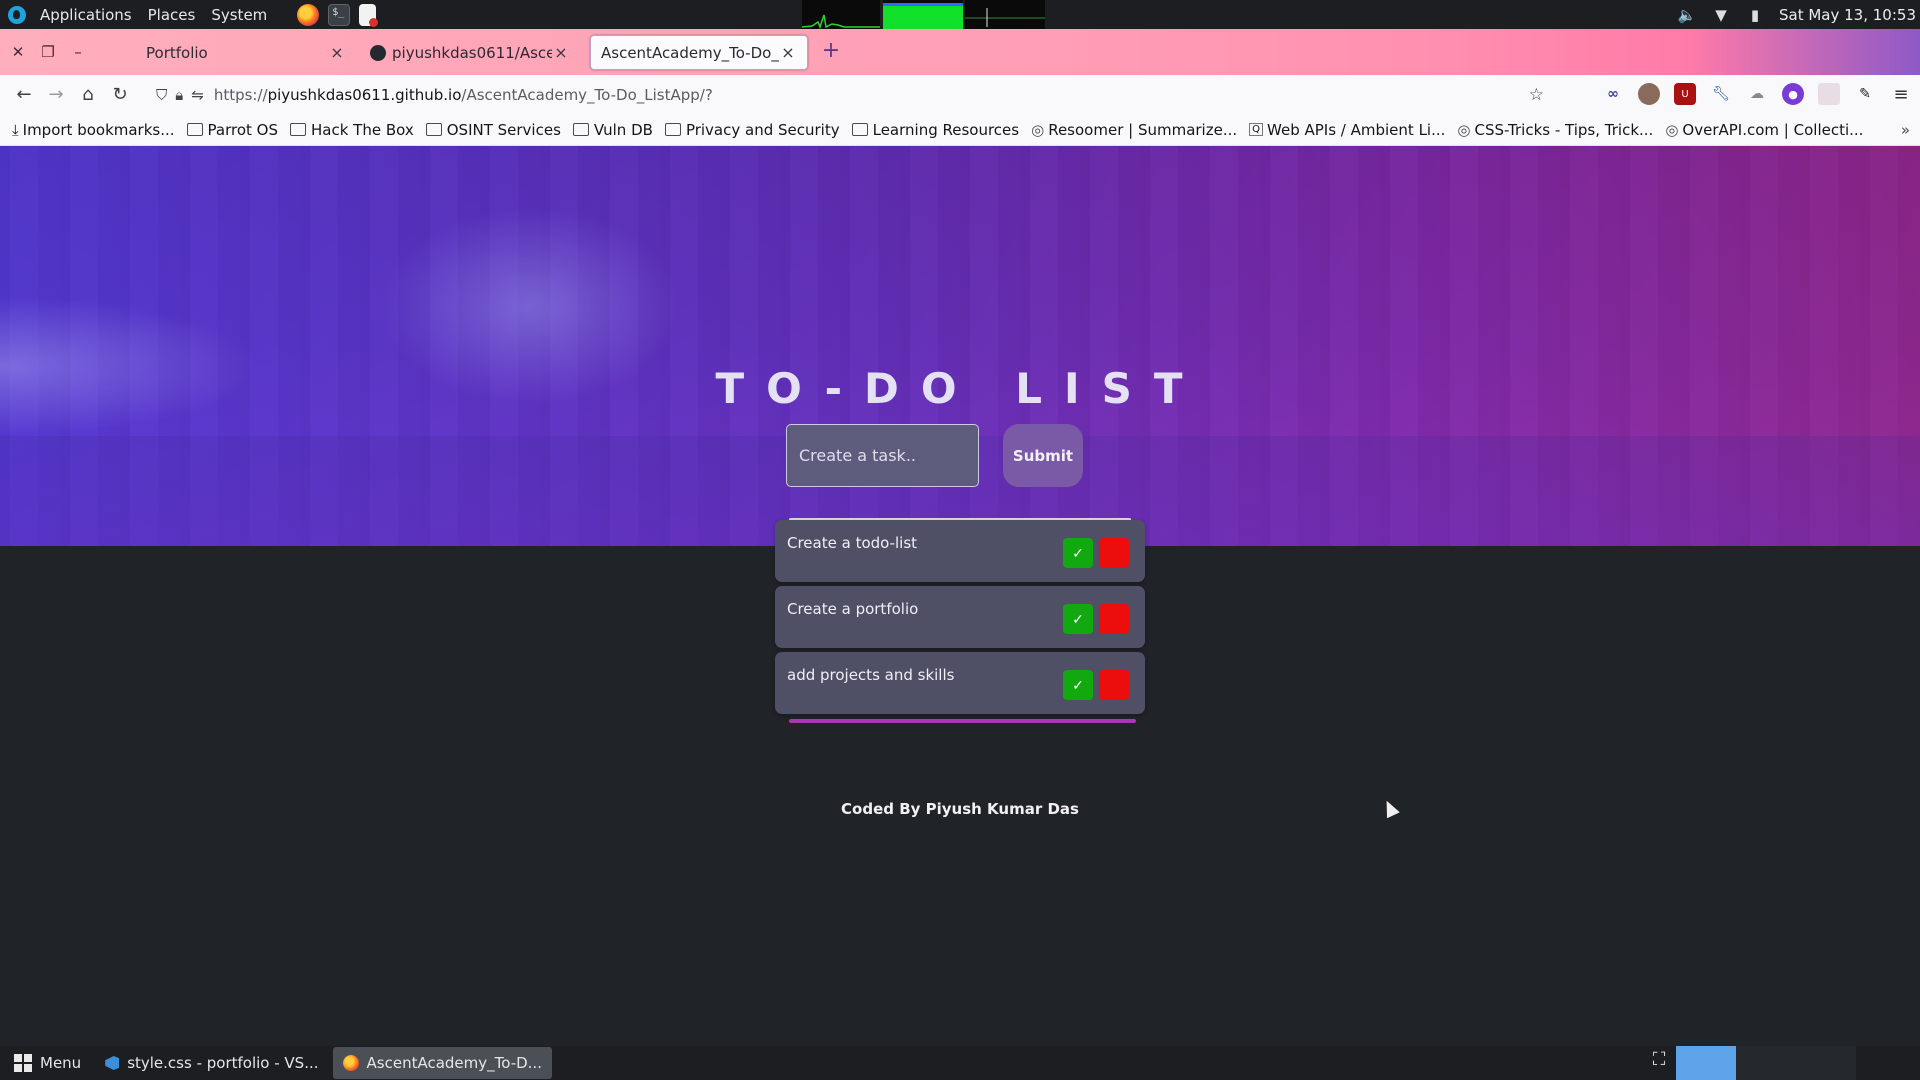 This screenshot has width=1920, height=1080. Describe the element at coordinates (882, 455) in the screenshot. I see `task-input` at that location.